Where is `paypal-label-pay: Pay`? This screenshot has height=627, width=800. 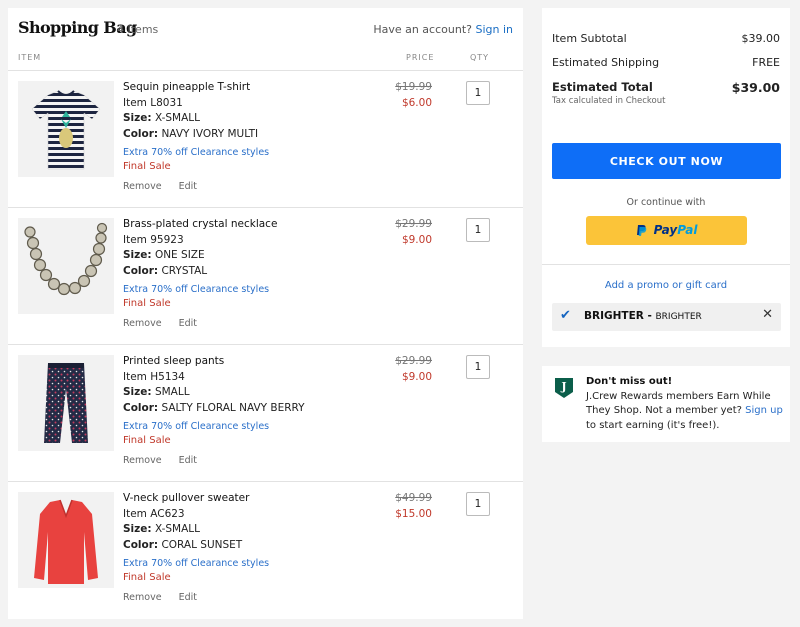 paypal-label-pay: Pay is located at coordinates (665, 230).